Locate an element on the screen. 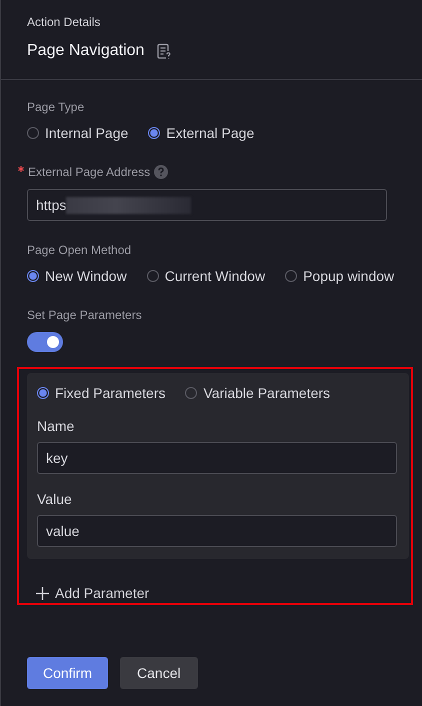  radio-option: Popup window is located at coordinates (339, 276).